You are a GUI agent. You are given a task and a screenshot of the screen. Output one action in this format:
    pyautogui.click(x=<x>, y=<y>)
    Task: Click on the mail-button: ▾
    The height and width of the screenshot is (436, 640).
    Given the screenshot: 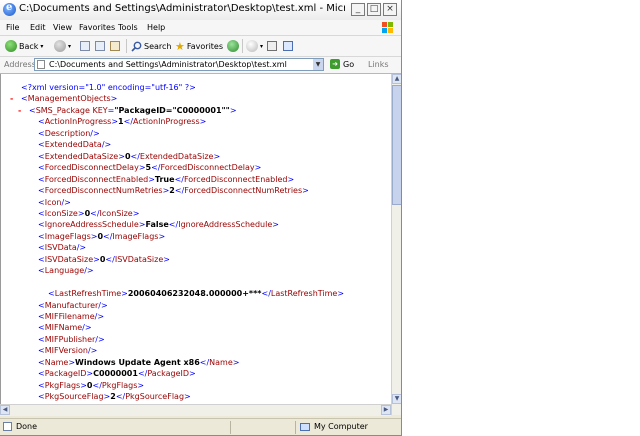 What is the action you would take?
    pyautogui.click(x=254, y=46)
    